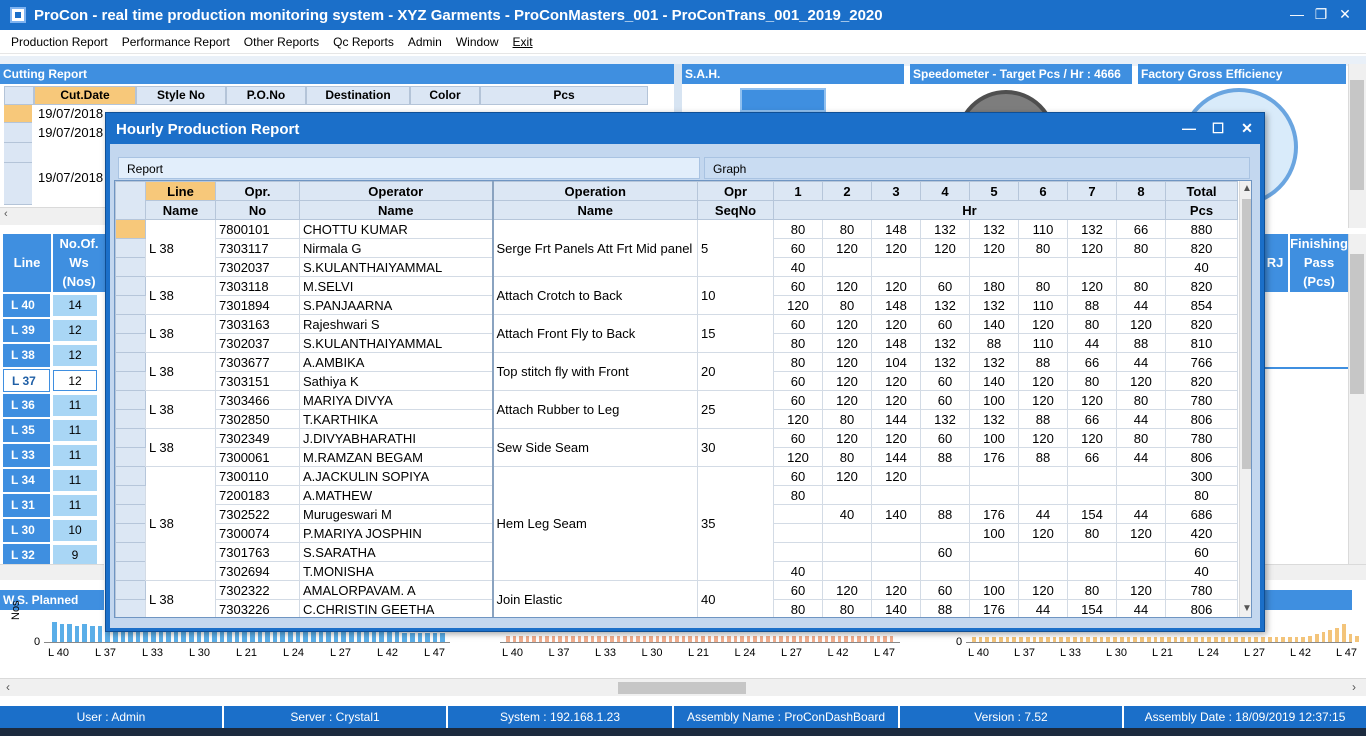 This screenshot has width=1366, height=736. Describe the element at coordinates (1315, 572) in the screenshot. I see `finishing-hscroll` at that location.